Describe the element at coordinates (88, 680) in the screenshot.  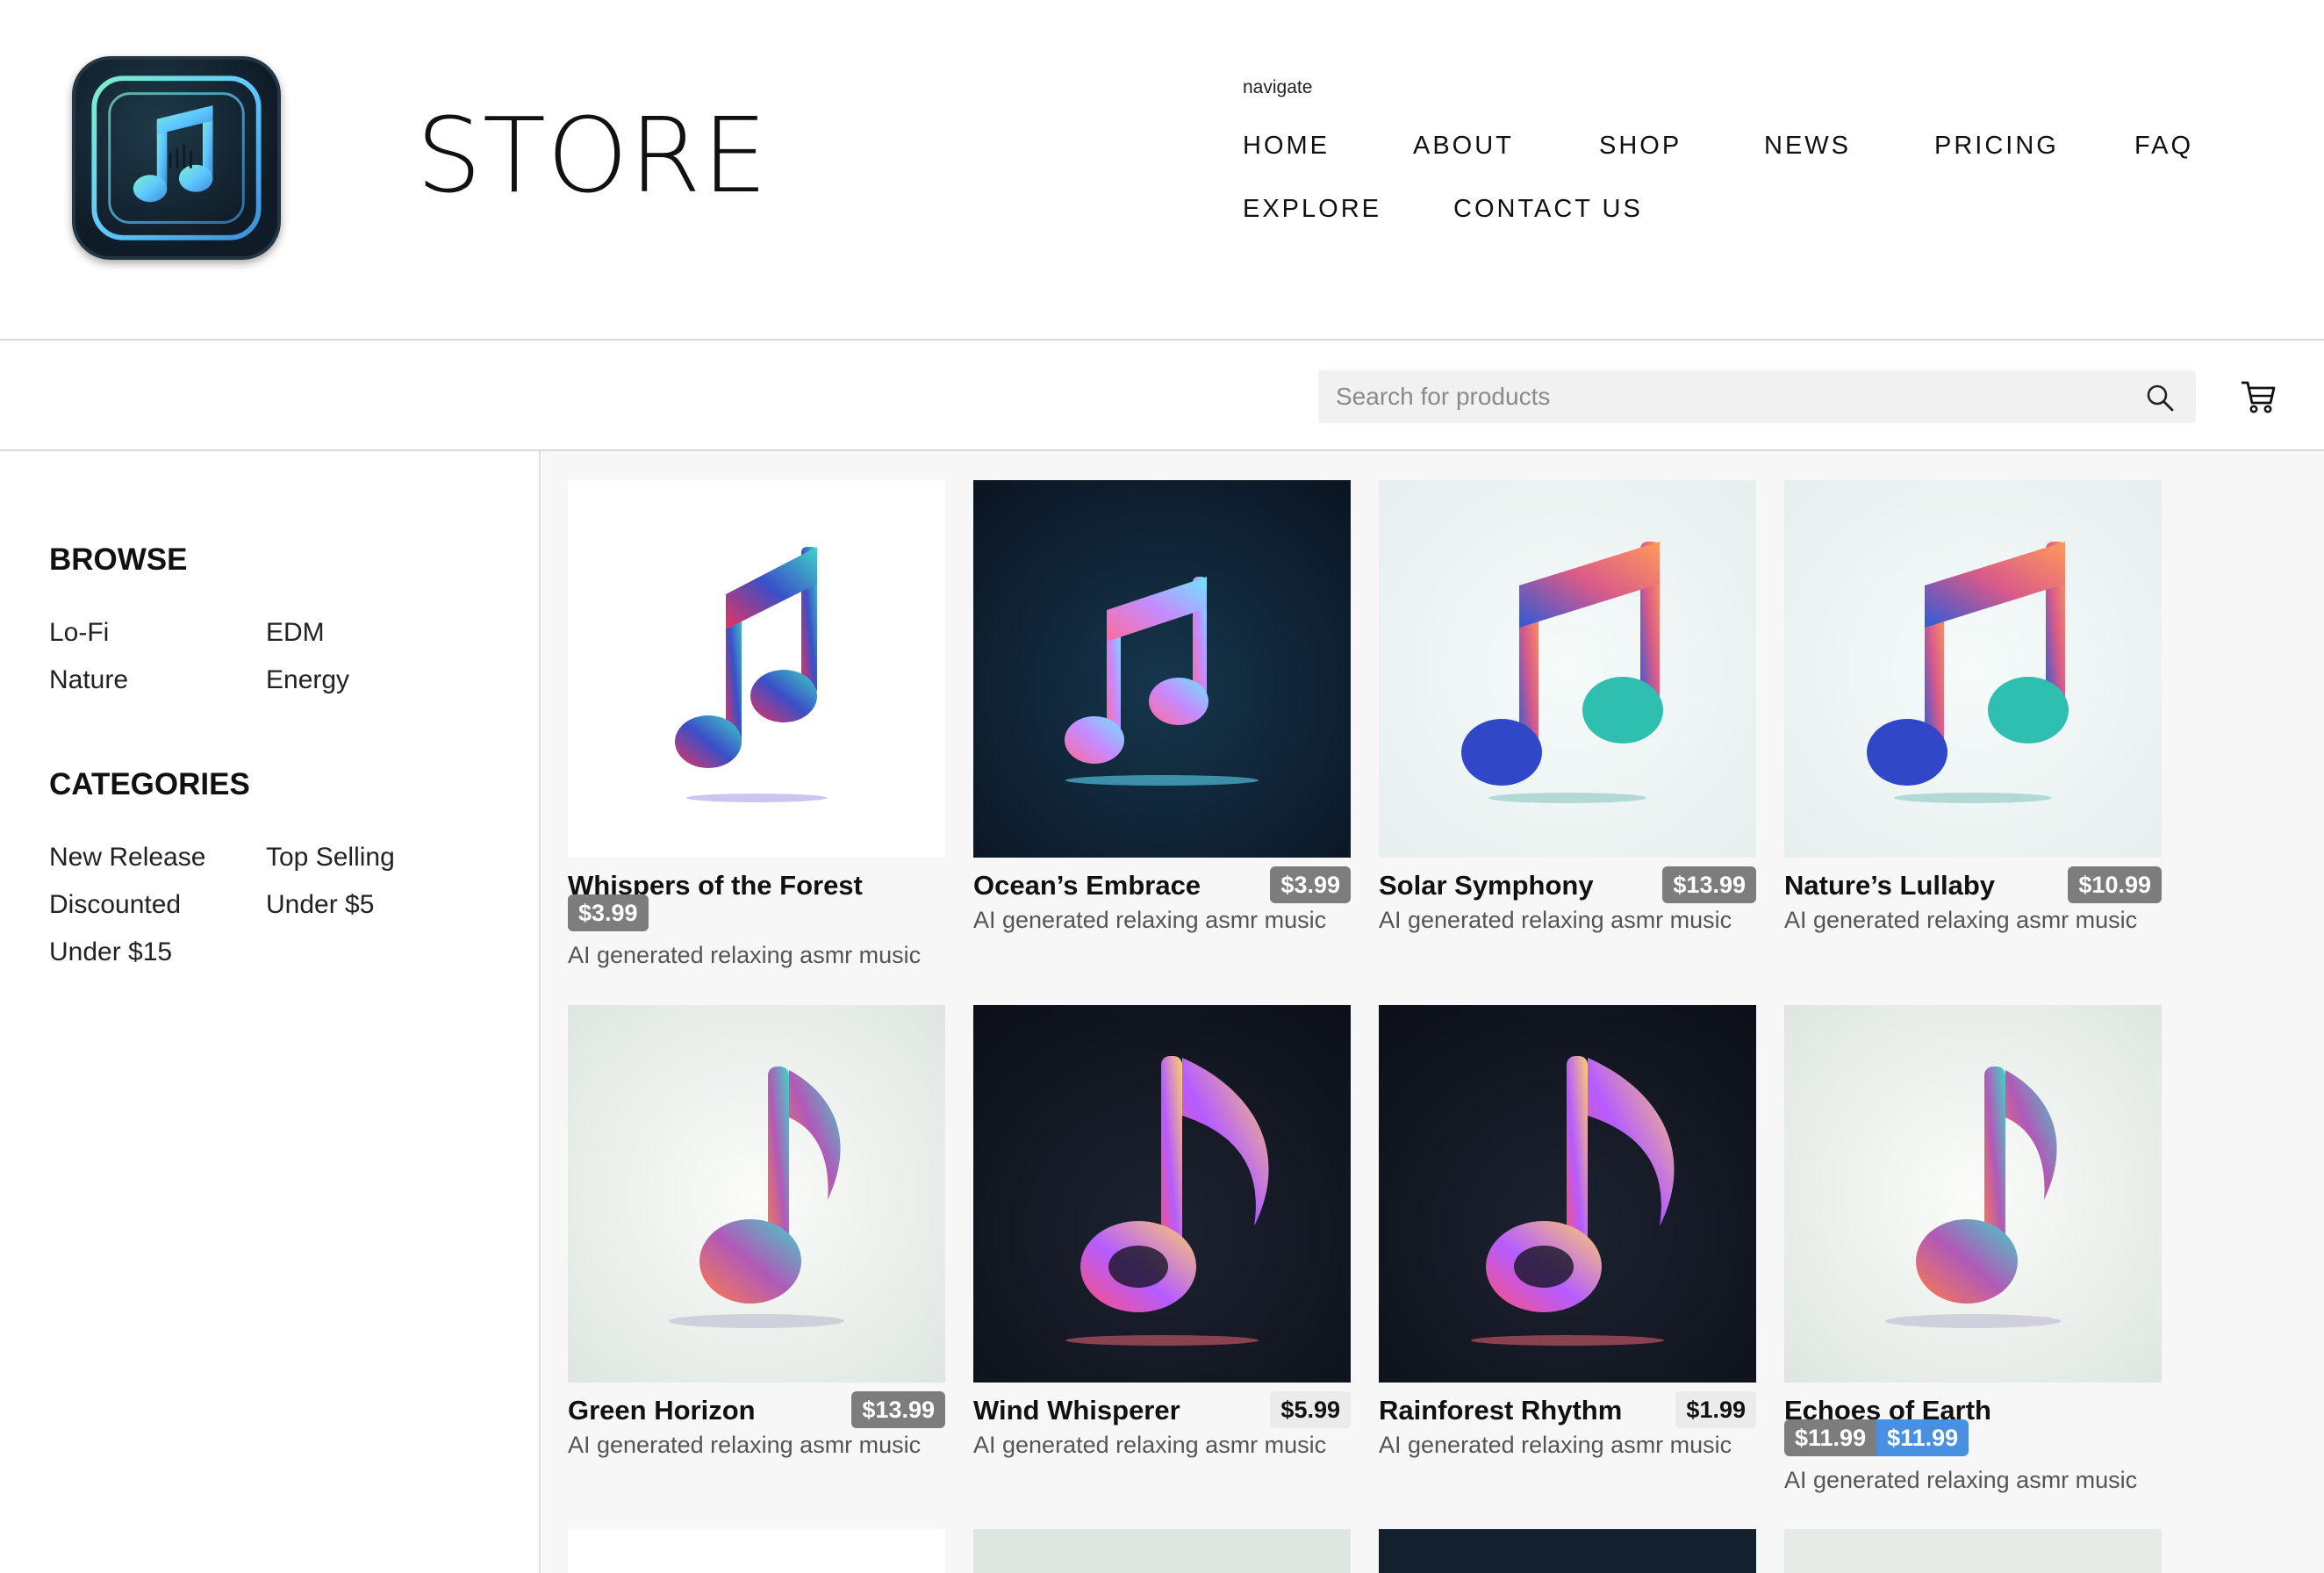
I see `browse-item-nature: Nature` at that location.